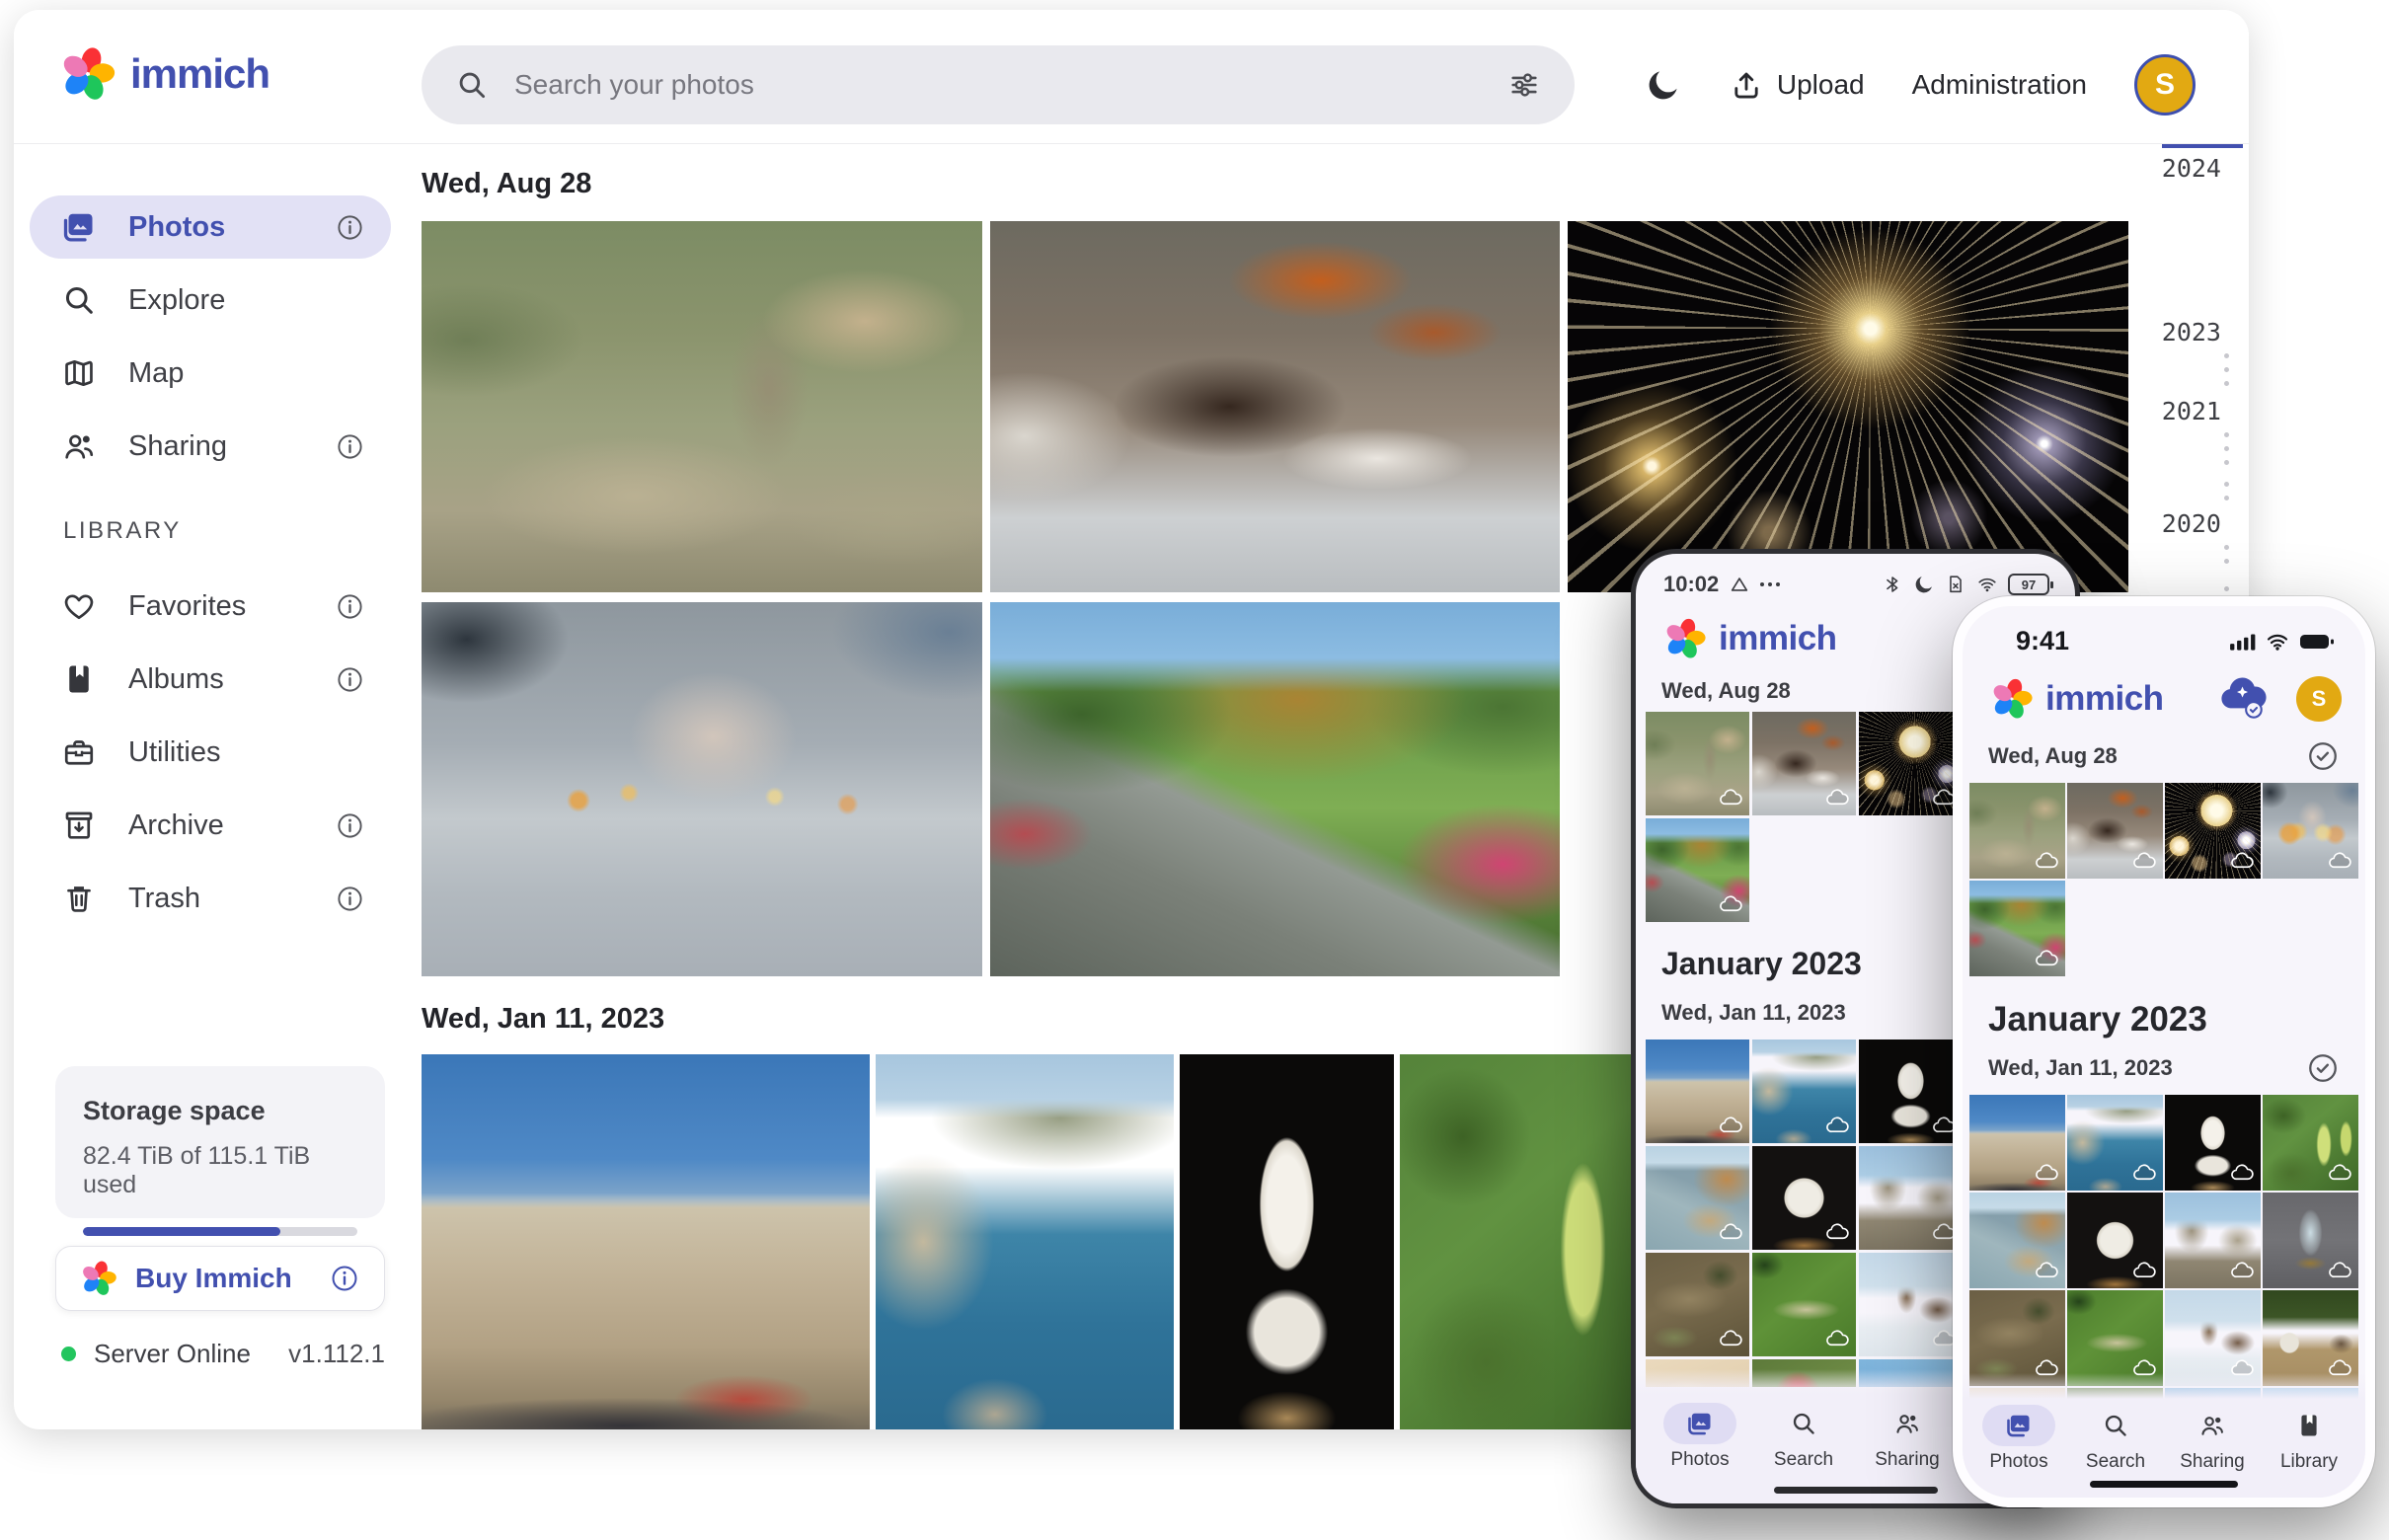 The width and height of the screenshot is (2389, 1540). I want to click on search-input: Search your photos, so click(999, 84).